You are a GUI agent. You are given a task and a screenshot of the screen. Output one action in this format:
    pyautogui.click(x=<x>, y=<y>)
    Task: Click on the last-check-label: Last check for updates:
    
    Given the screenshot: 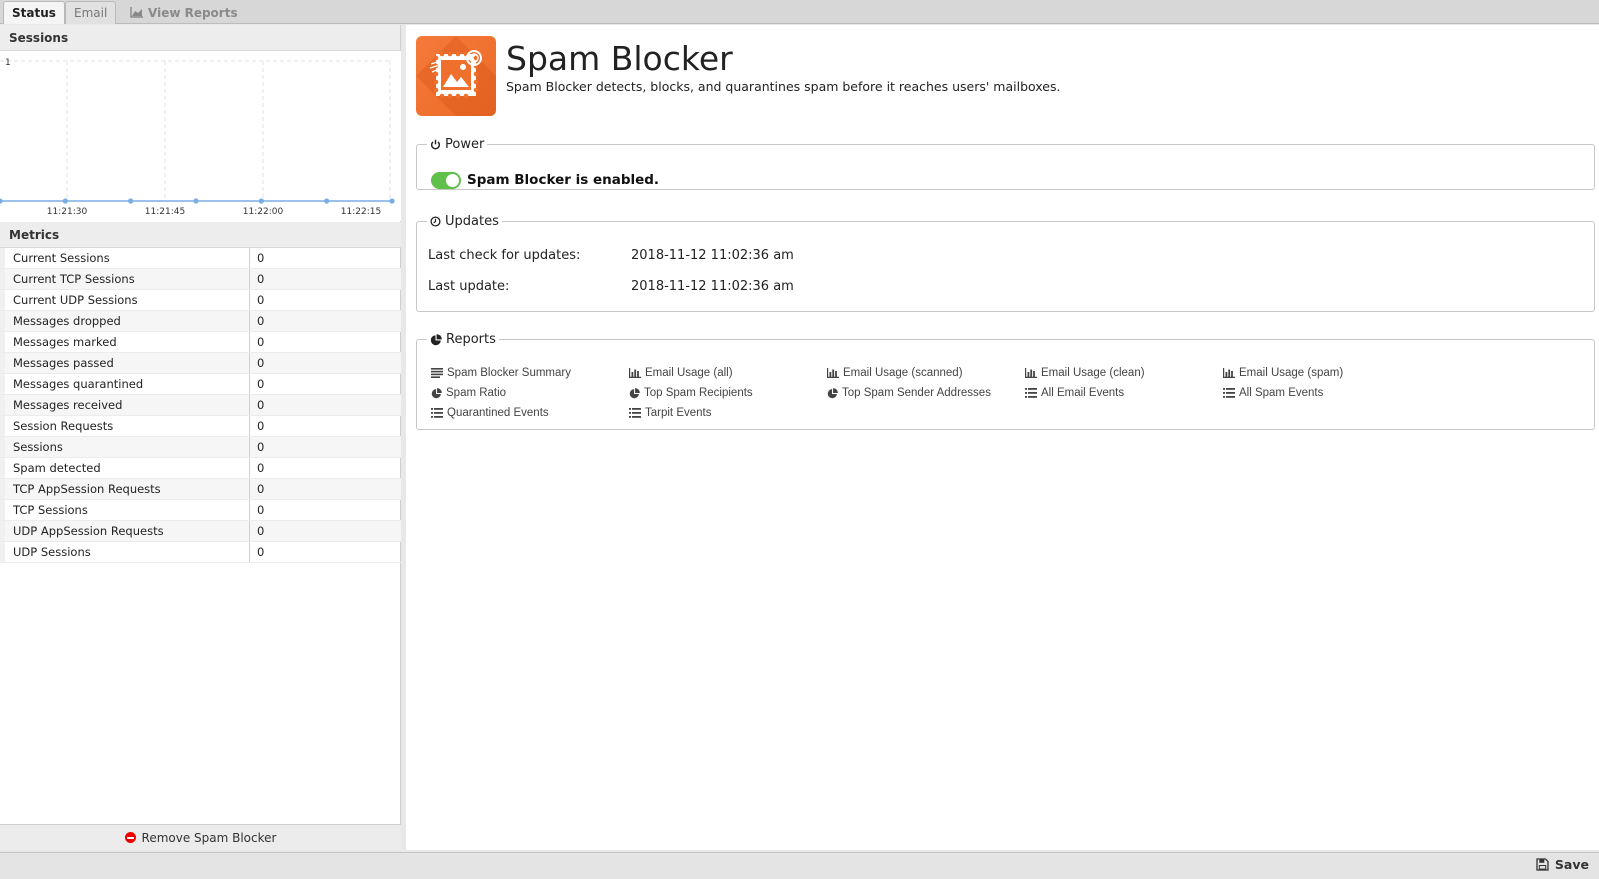 What is the action you would take?
    pyautogui.click(x=504, y=255)
    